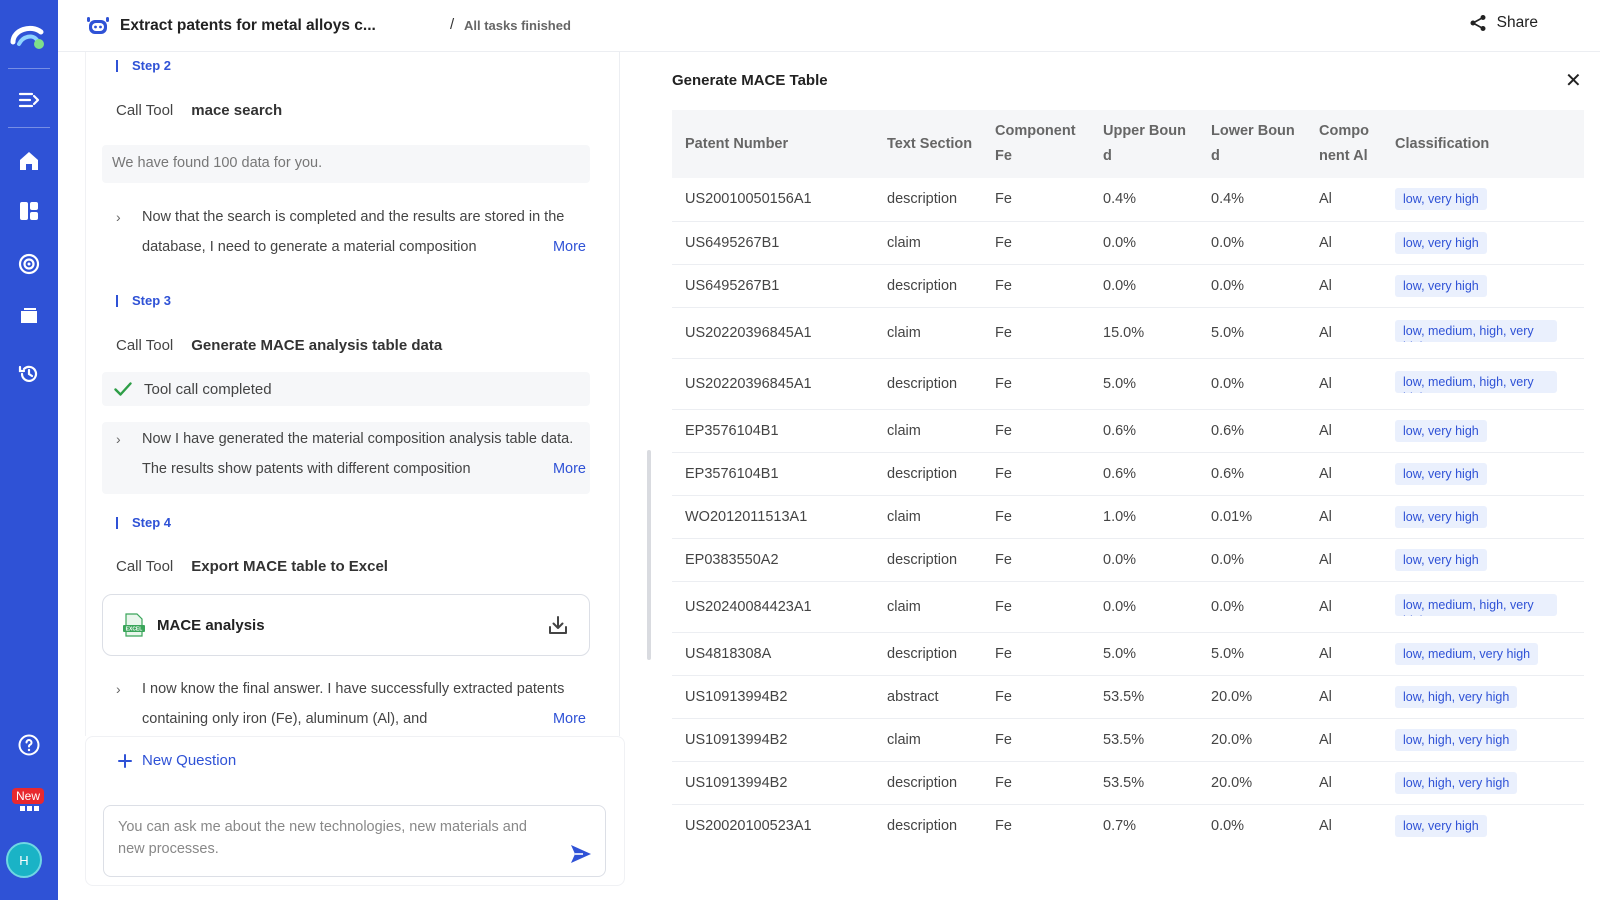 The height and width of the screenshot is (900, 1600). Describe the element at coordinates (581, 855) in the screenshot. I see `send-button` at that location.